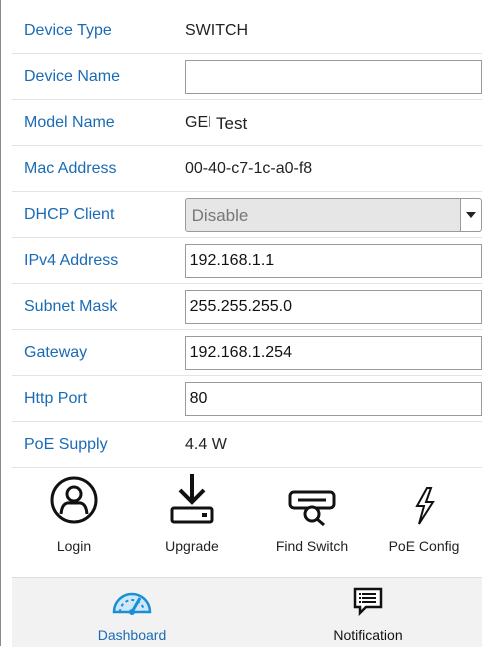  Describe the element at coordinates (68, 30) in the screenshot. I see `device-type-label: Device Type` at that location.